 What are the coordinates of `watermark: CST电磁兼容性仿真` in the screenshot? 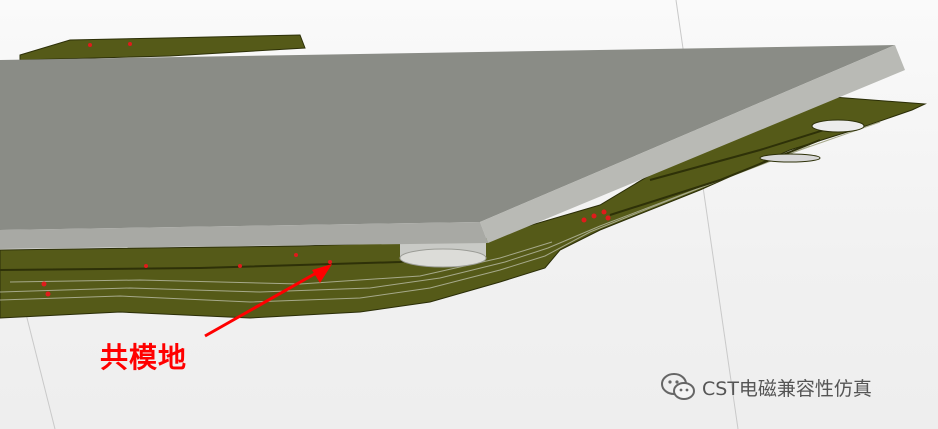 It's located at (766, 387).